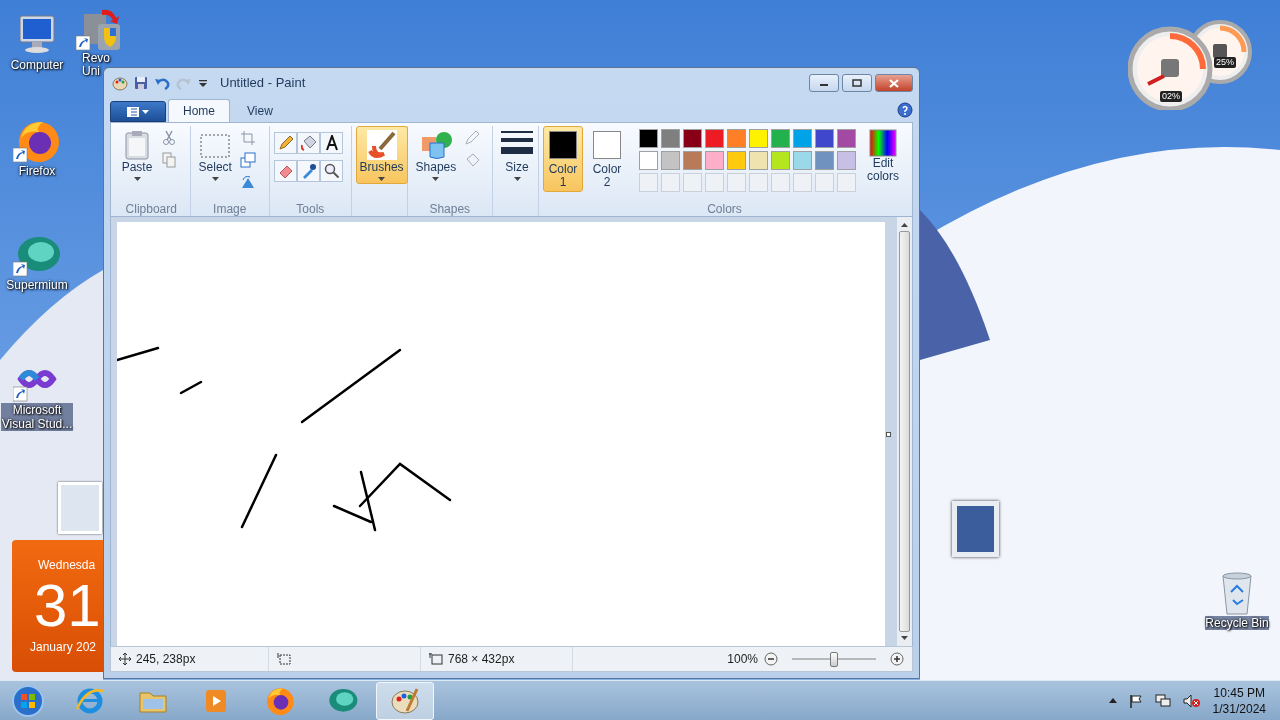 Image resolution: width=1280 pixels, height=720 pixels. What do you see at coordinates (904, 225) in the screenshot?
I see `scroll-up-icon` at bounding box center [904, 225].